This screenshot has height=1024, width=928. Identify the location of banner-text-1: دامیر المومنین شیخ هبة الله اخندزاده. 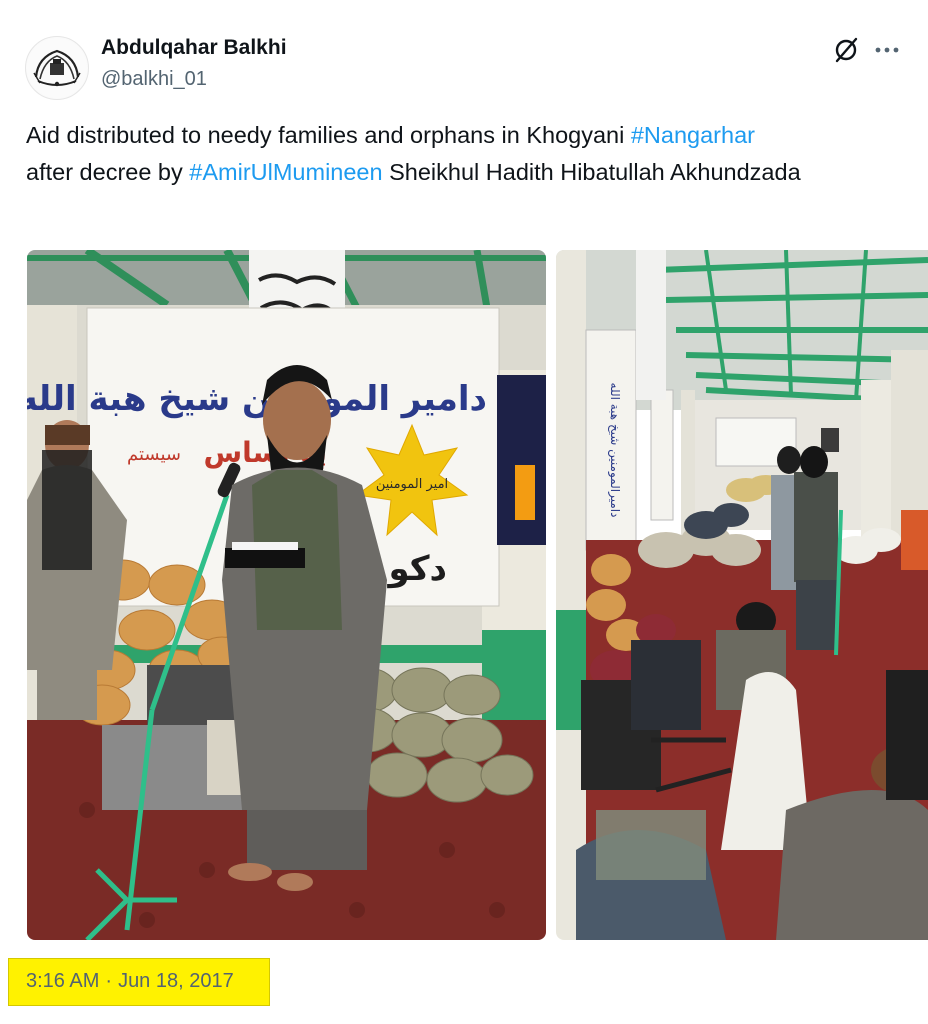
(257, 399).